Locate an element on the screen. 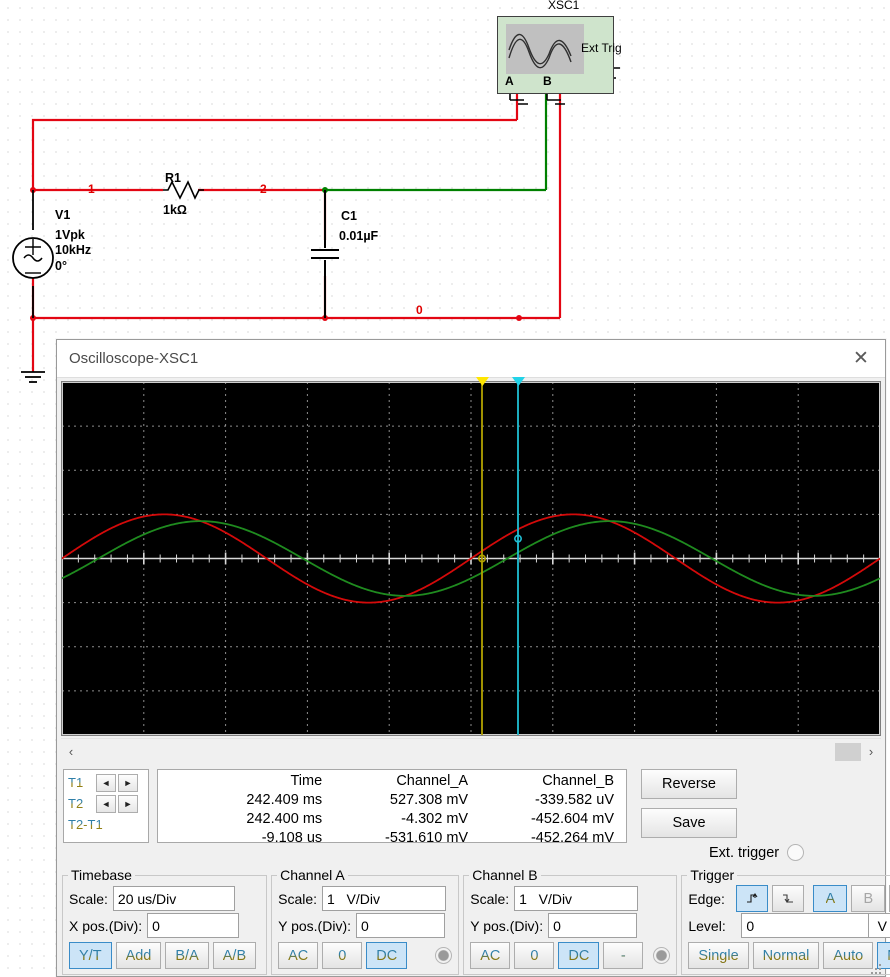  trigger-source-b-button: B is located at coordinates (868, 898).